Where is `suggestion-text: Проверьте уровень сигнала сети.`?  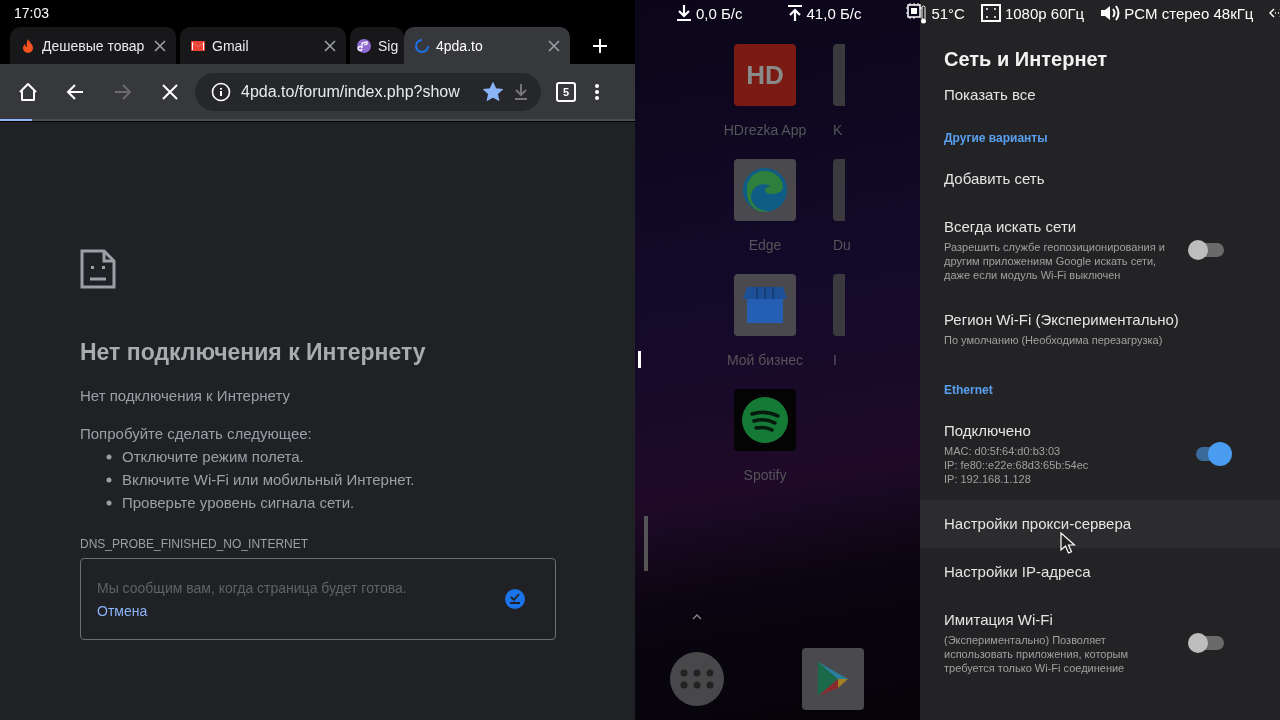
suggestion-text: Проверьте уровень сигнала сети. is located at coordinates (238, 502).